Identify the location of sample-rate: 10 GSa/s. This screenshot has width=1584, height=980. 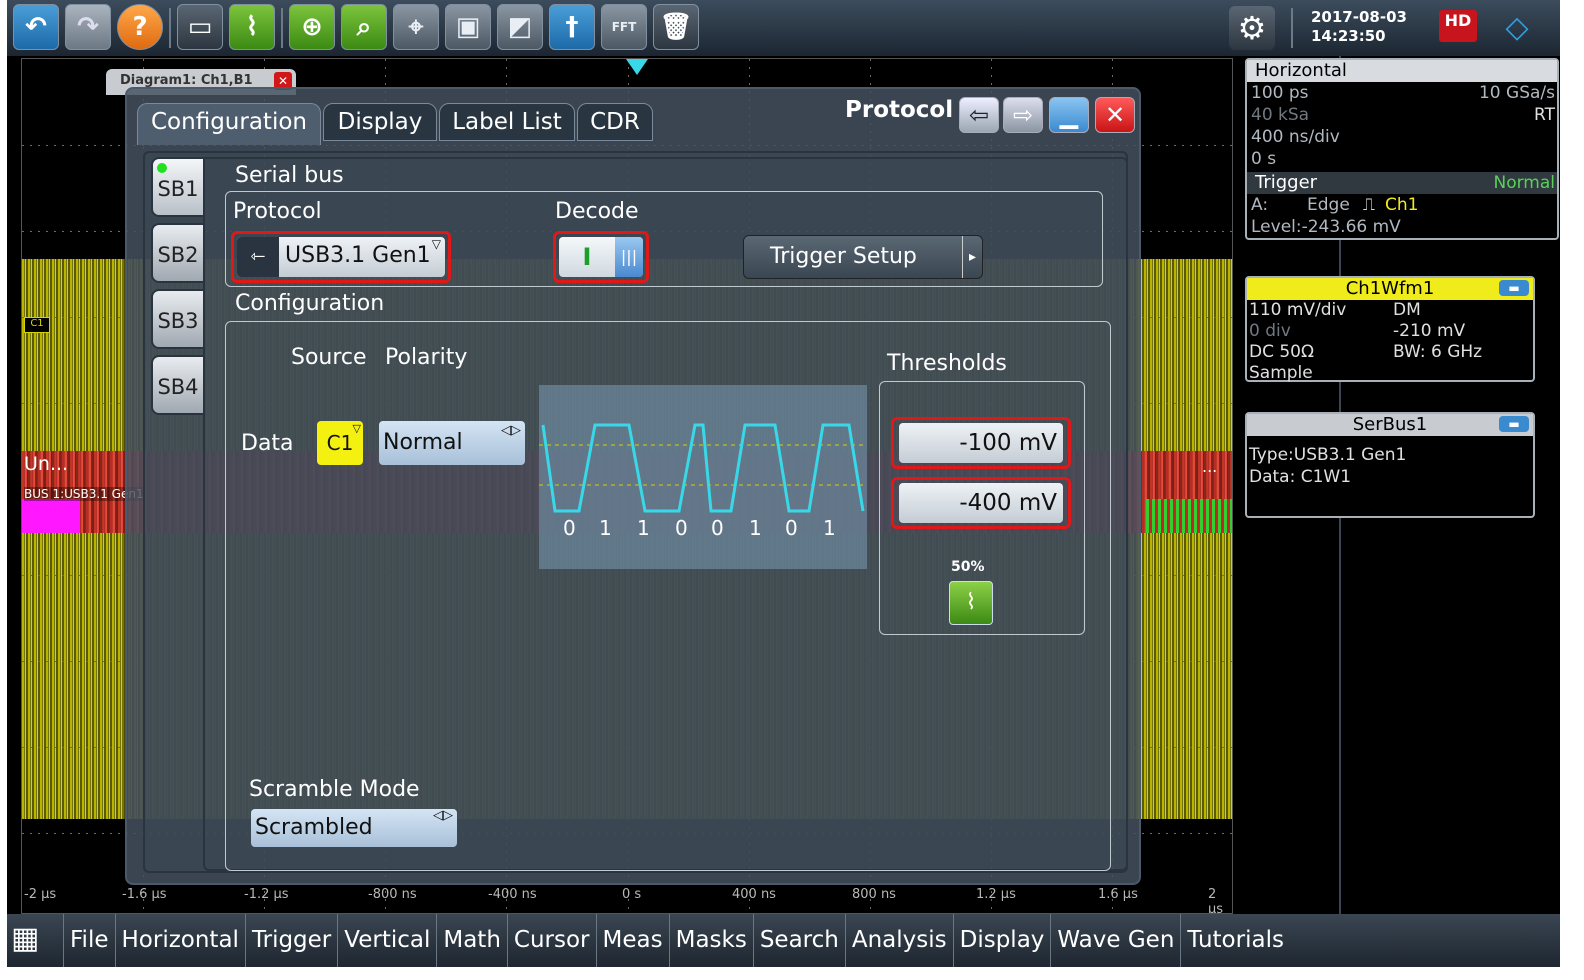
(1516, 93).